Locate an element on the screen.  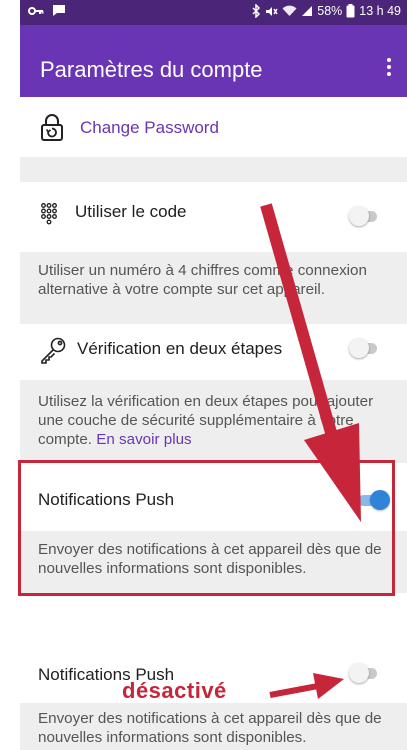
mute-icon is located at coordinates (271, 11).